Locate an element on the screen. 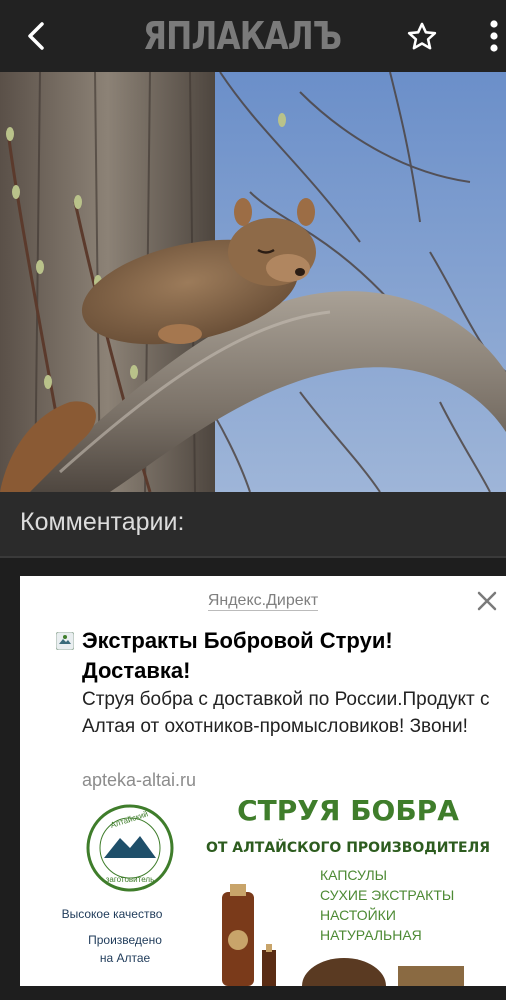 The height and width of the screenshot is (1000, 506). banner-feature-4: НАТУРАЛЬНАЯ is located at coordinates (371, 935).